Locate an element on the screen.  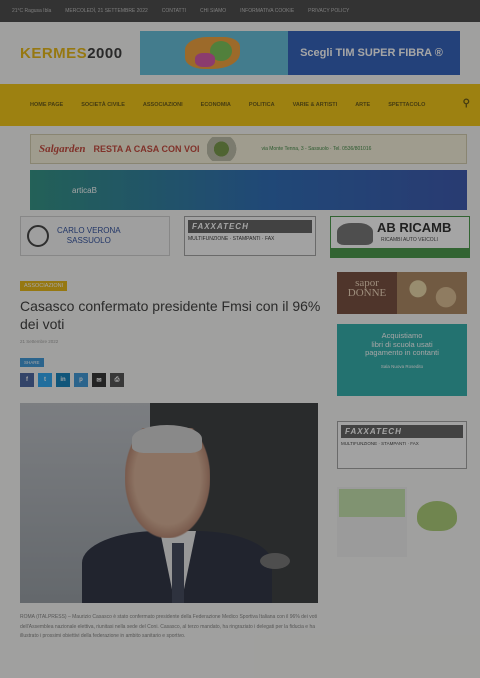
sapor-ad: sapor DONNE is located at coordinates (402, 293).